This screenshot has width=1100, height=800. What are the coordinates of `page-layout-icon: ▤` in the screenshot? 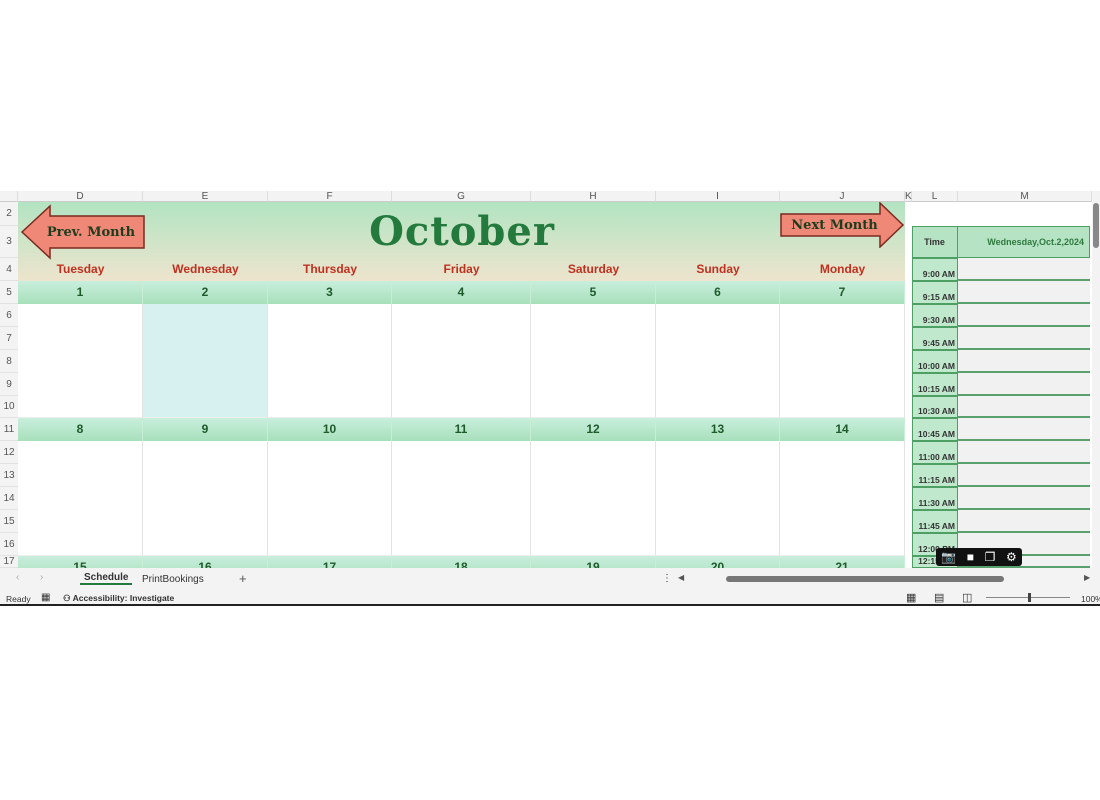 It's located at (939, 597).